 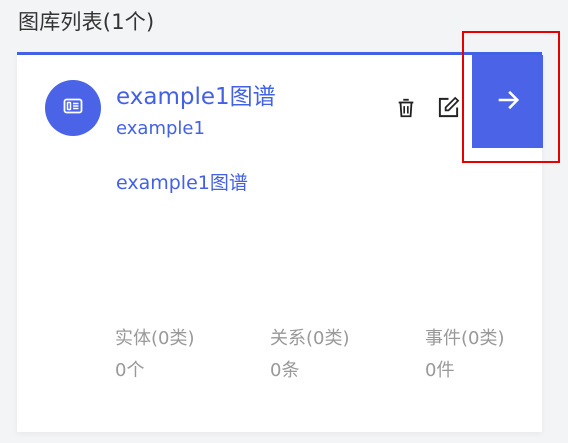 What do you see at coordinates (160, 128) in the screenshot?
I see `graph-subtitle: example1` at bounding box center [160, 128].